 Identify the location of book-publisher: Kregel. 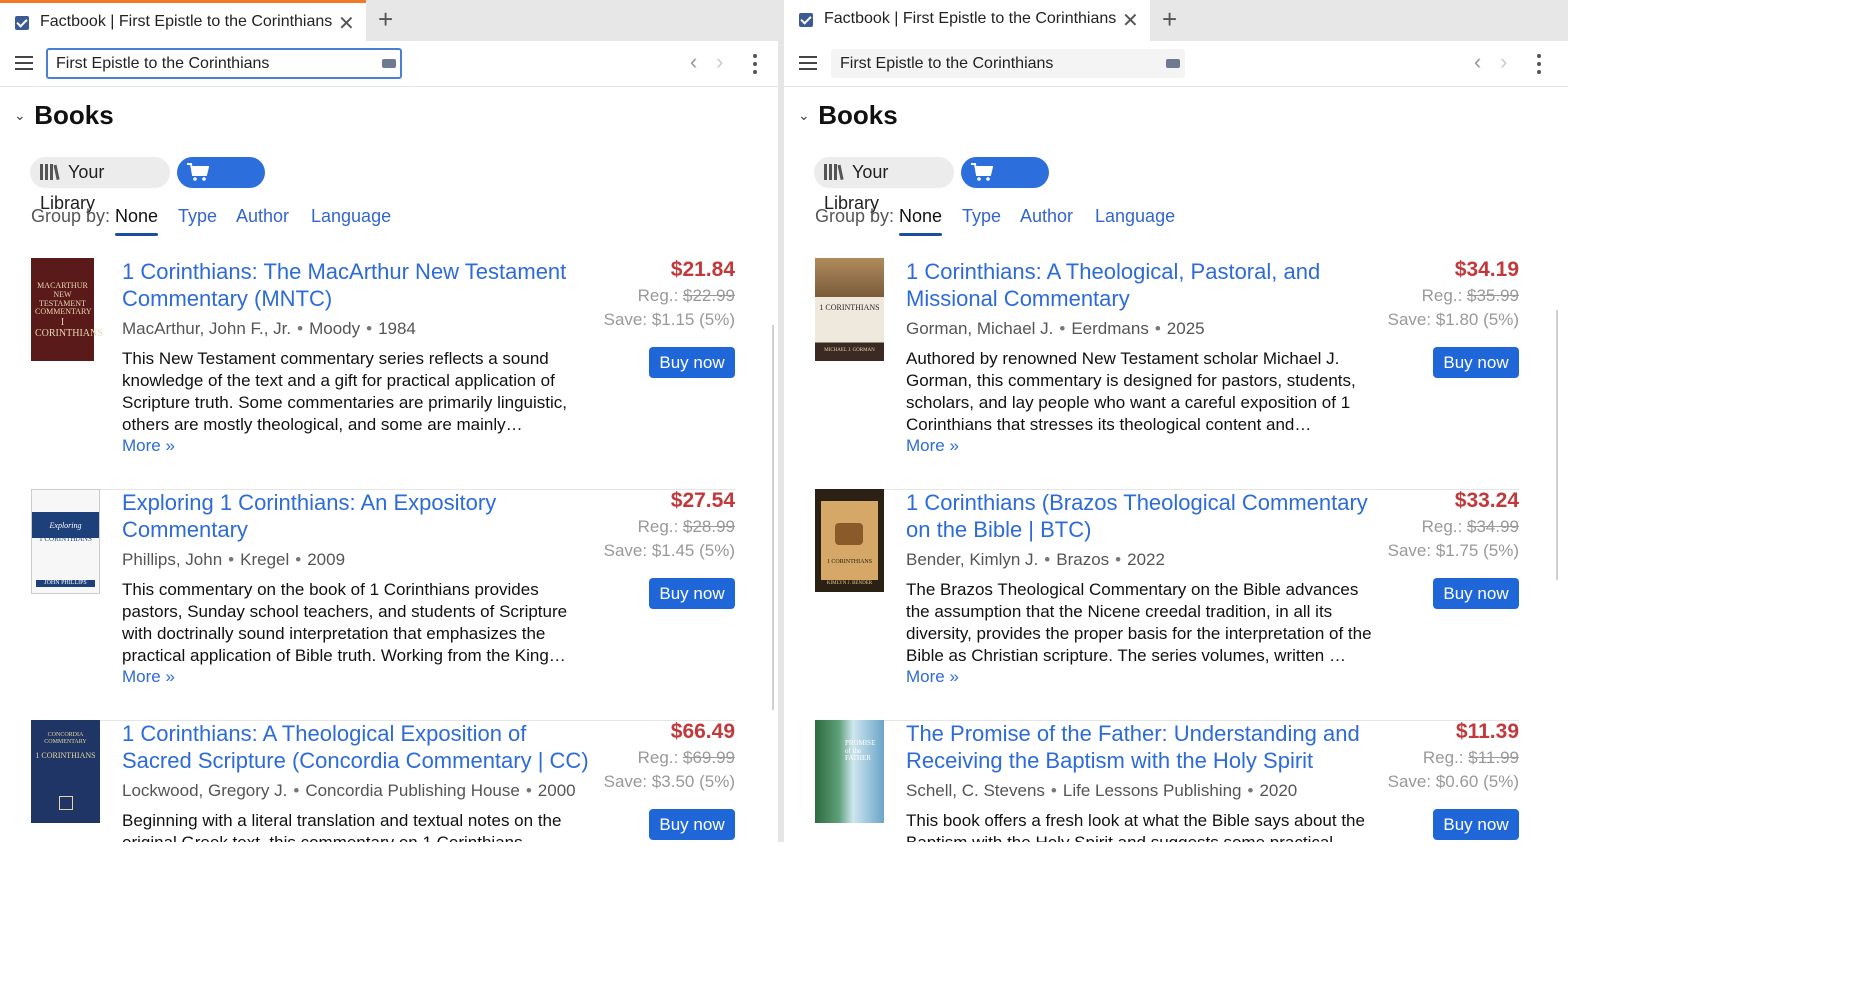
(264, 559).